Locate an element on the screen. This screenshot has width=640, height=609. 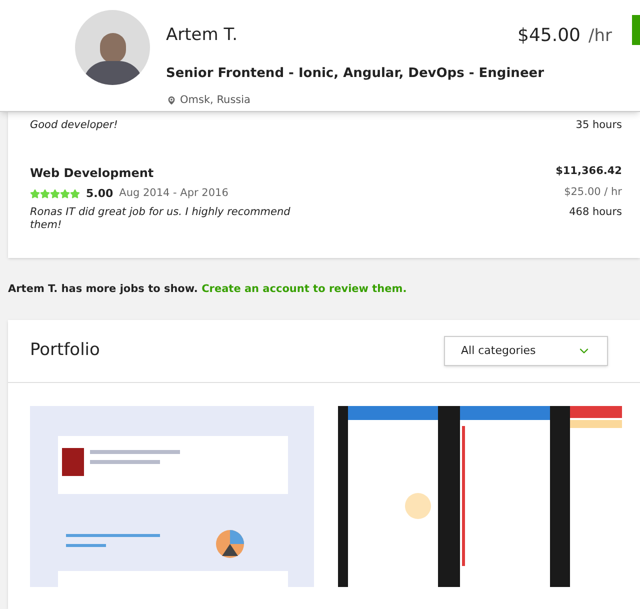
job-hours: 468 hours is located at coordinates (595, 212).